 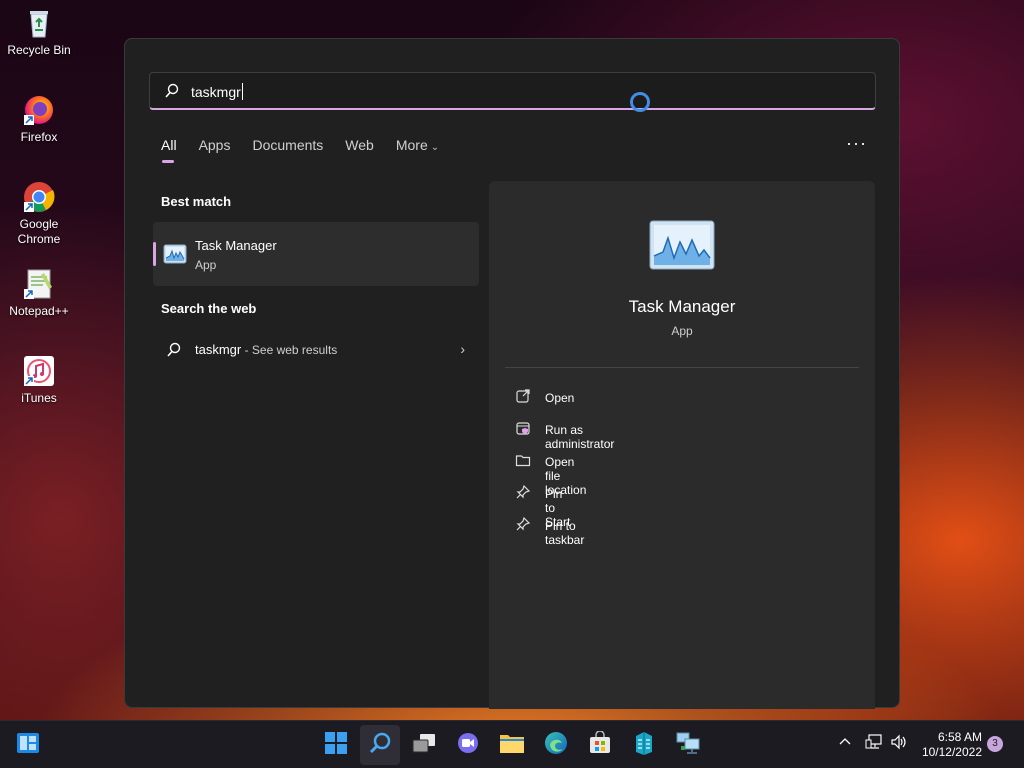 I want to click on network-computers-icon, so click(x=688, y=745).